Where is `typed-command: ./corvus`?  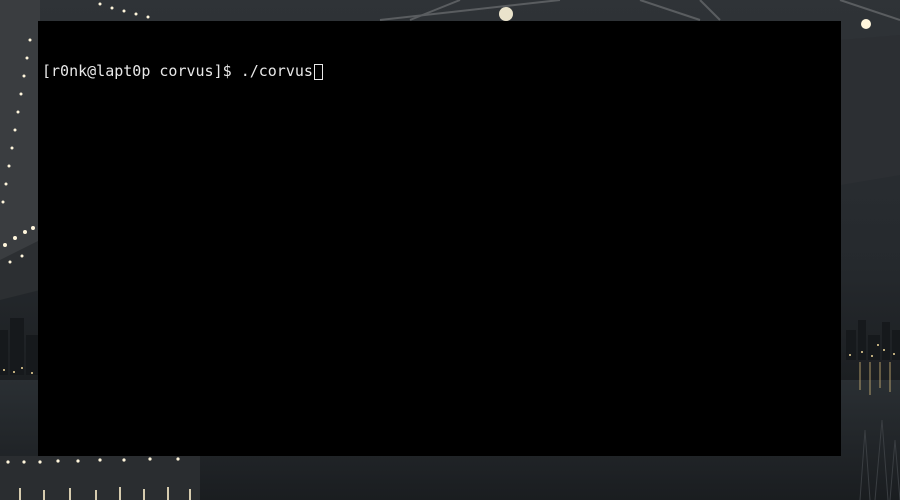
typed-command: ./corvus is located at coordinates (276, 71).